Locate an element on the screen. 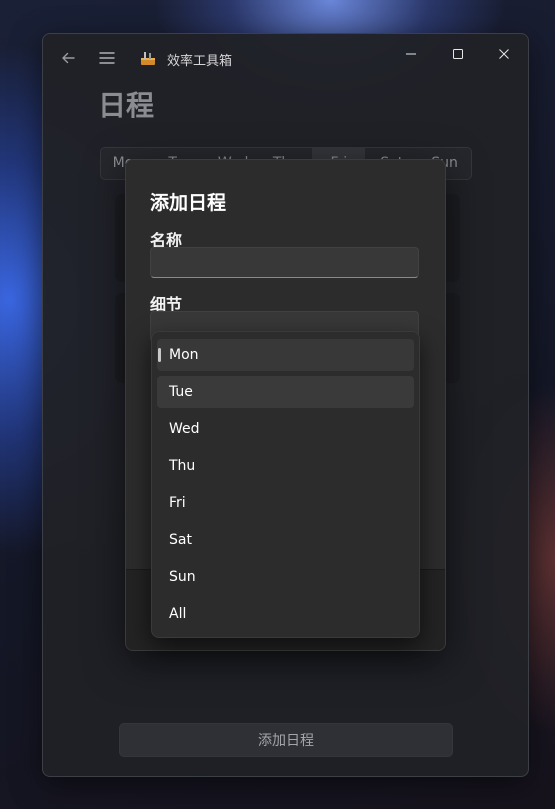 The image size is (555, 809). name-input is located at coordinates (284, 262).